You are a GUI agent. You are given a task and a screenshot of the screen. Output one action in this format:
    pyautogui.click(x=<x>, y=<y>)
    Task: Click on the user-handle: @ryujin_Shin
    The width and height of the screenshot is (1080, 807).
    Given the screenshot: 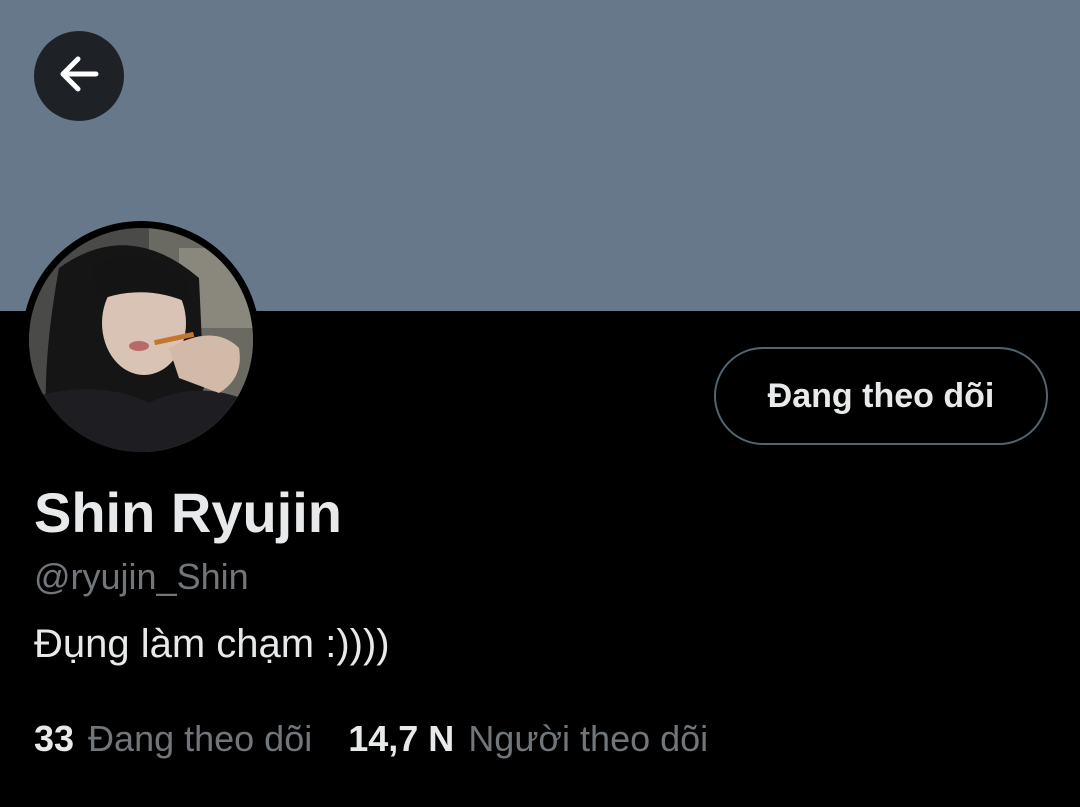 What is the action you would take?
    pyautogui.click(x=141, y=576)
    